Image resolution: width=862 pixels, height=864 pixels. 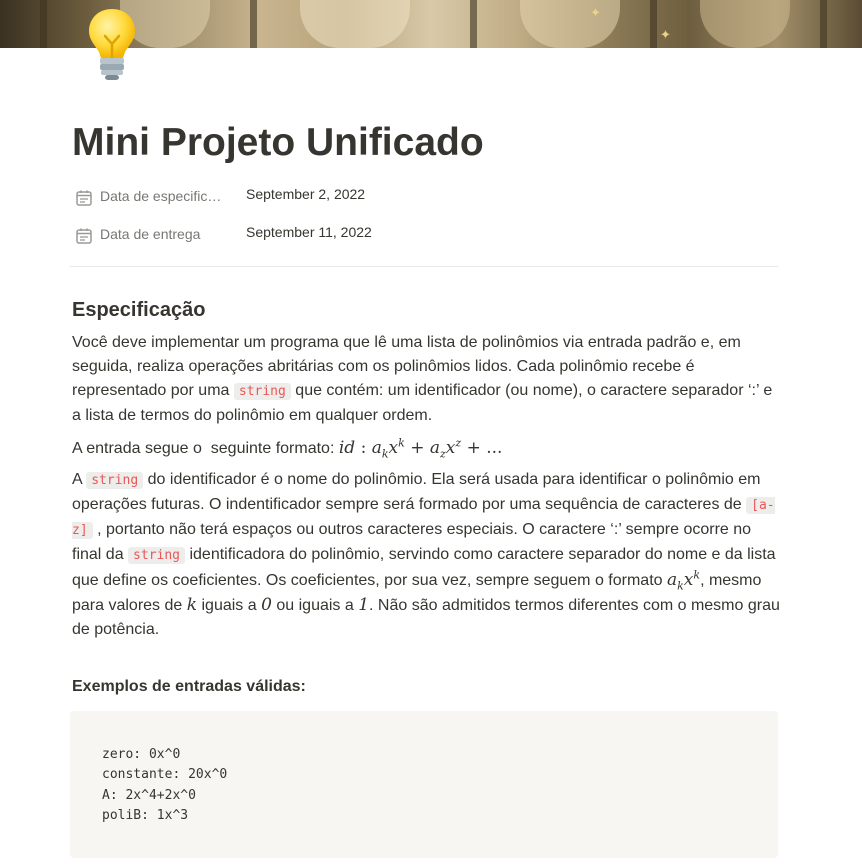 I want to click on math-token: +, so click(x=417, y=448).